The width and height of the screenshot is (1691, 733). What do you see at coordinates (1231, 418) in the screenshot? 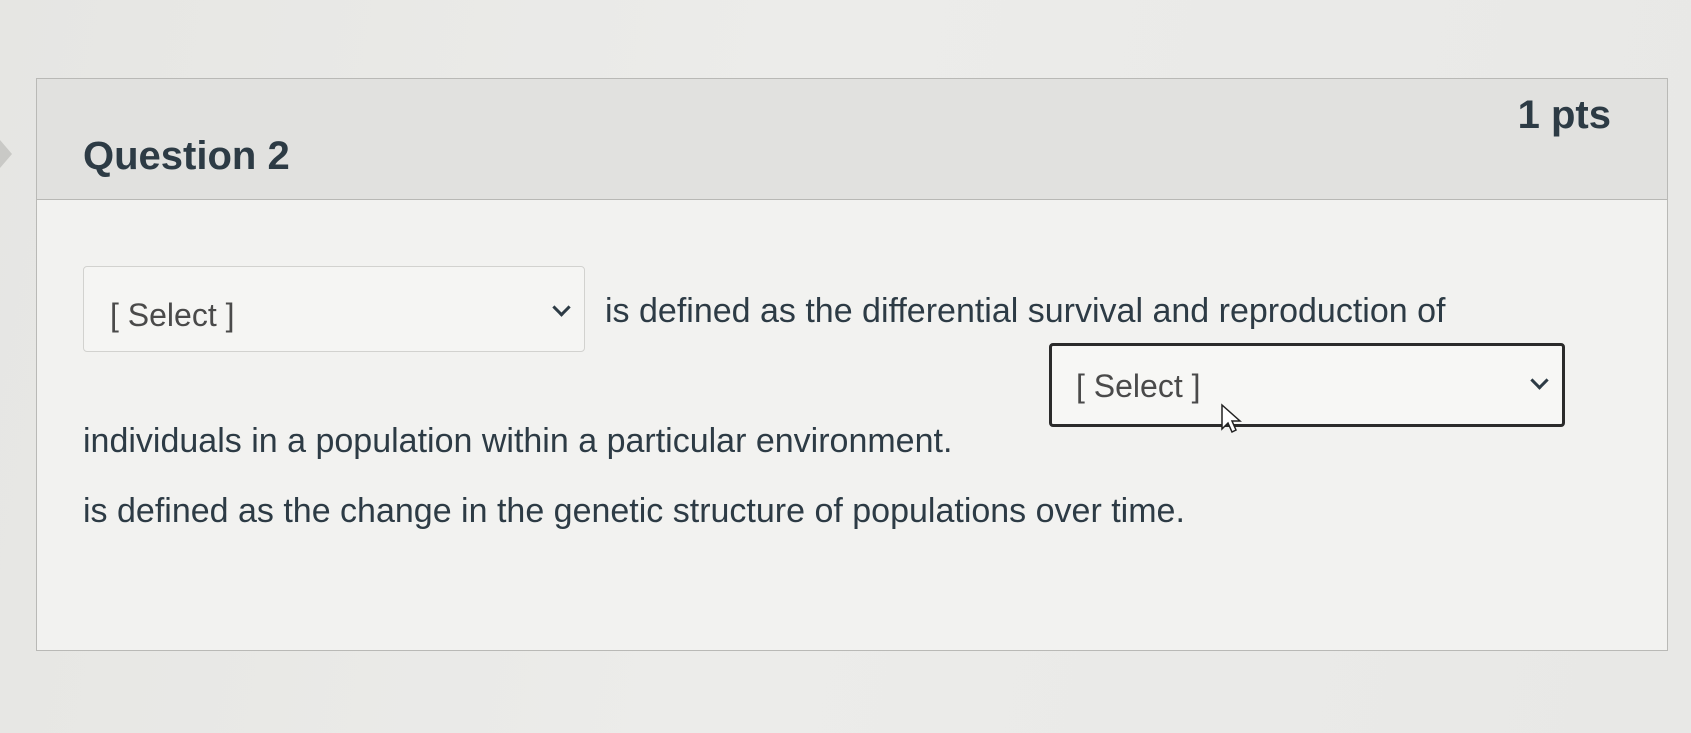
I see `mouse-cursor-icon` at bounding box center [1231, 418].